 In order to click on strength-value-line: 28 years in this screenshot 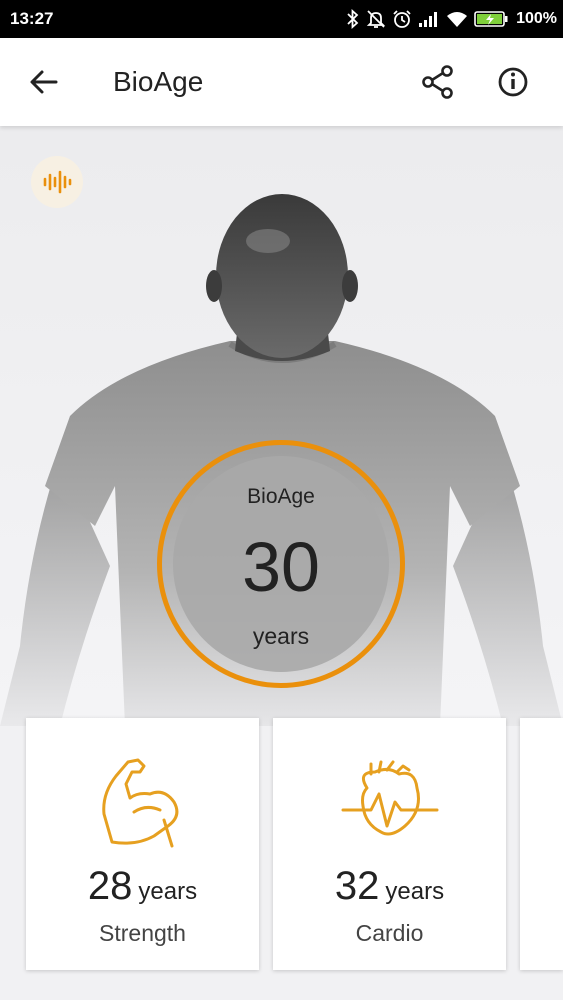, I will do `click(142, 886)`.